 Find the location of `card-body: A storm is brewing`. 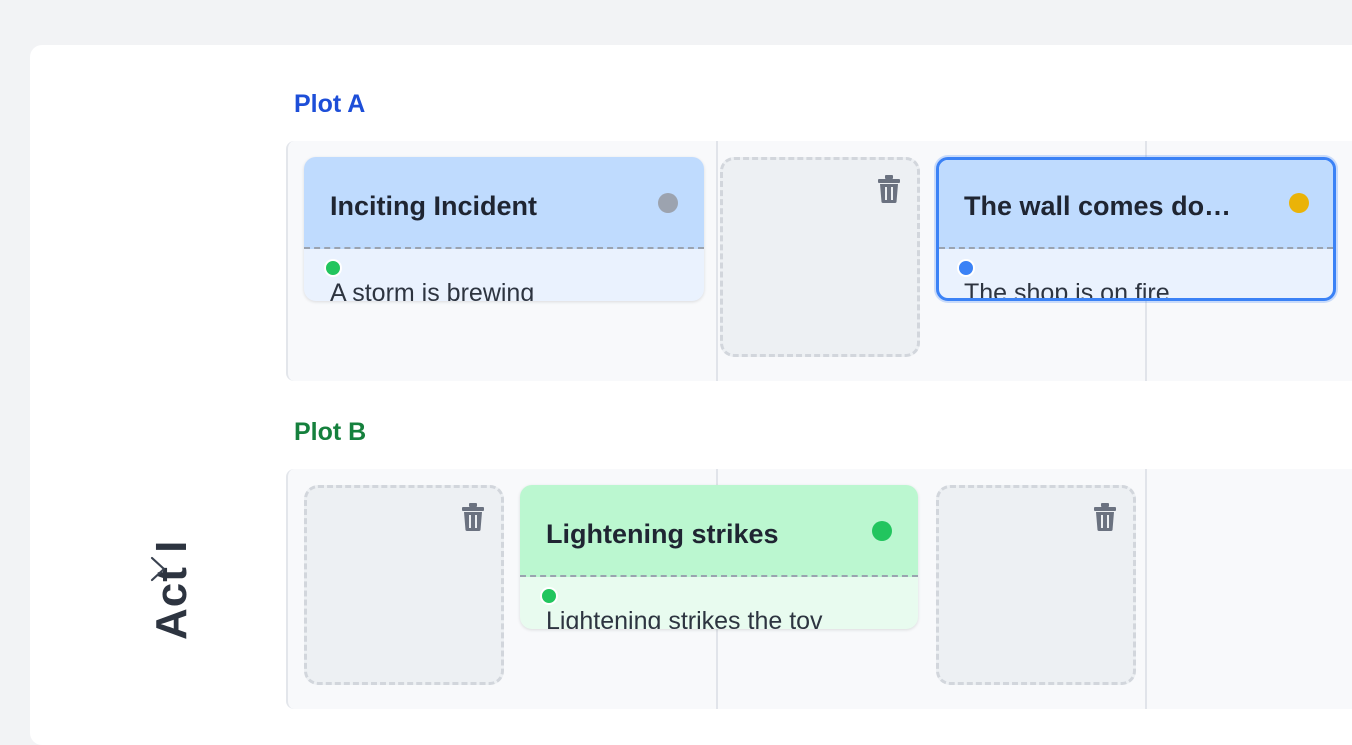

card-body: A storm is brewing is located at coordinates (504, 275).